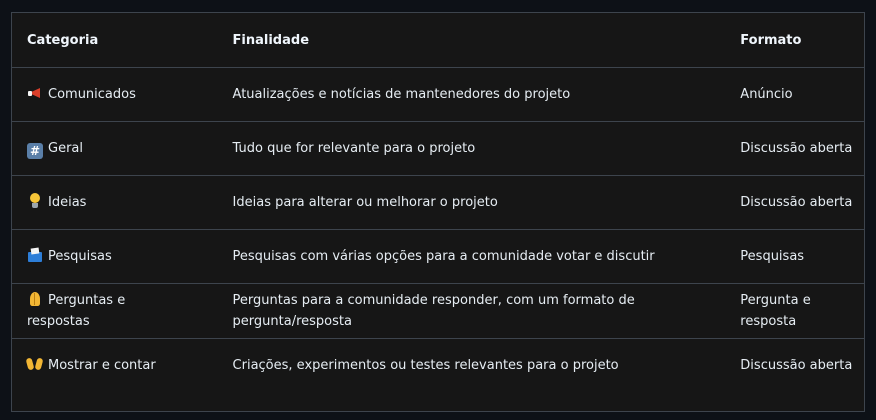 This screenshot has width=876, height=420. I want to click on category-cell: Mostrar e contar, so click(115, 365).